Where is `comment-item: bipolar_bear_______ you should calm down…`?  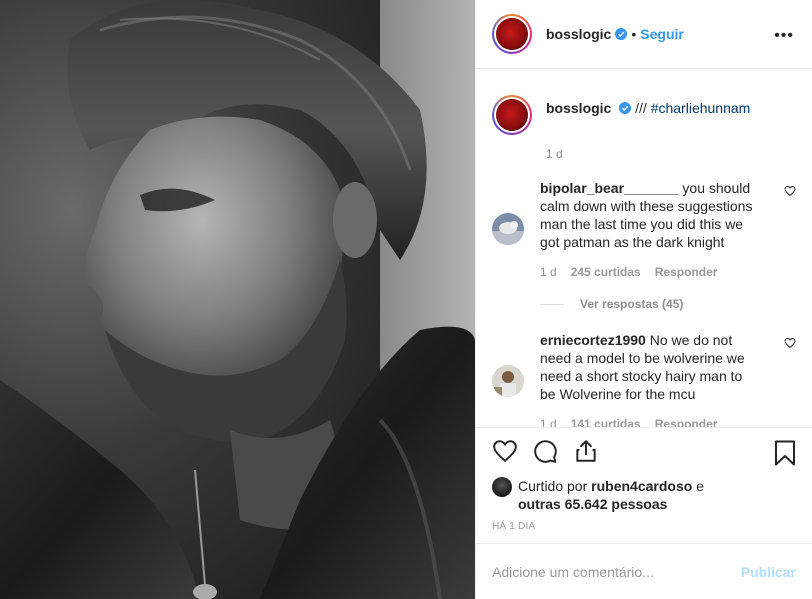
comment-item: bipolar_bear_______ you should calm down… is located at coordinates (644, 229).